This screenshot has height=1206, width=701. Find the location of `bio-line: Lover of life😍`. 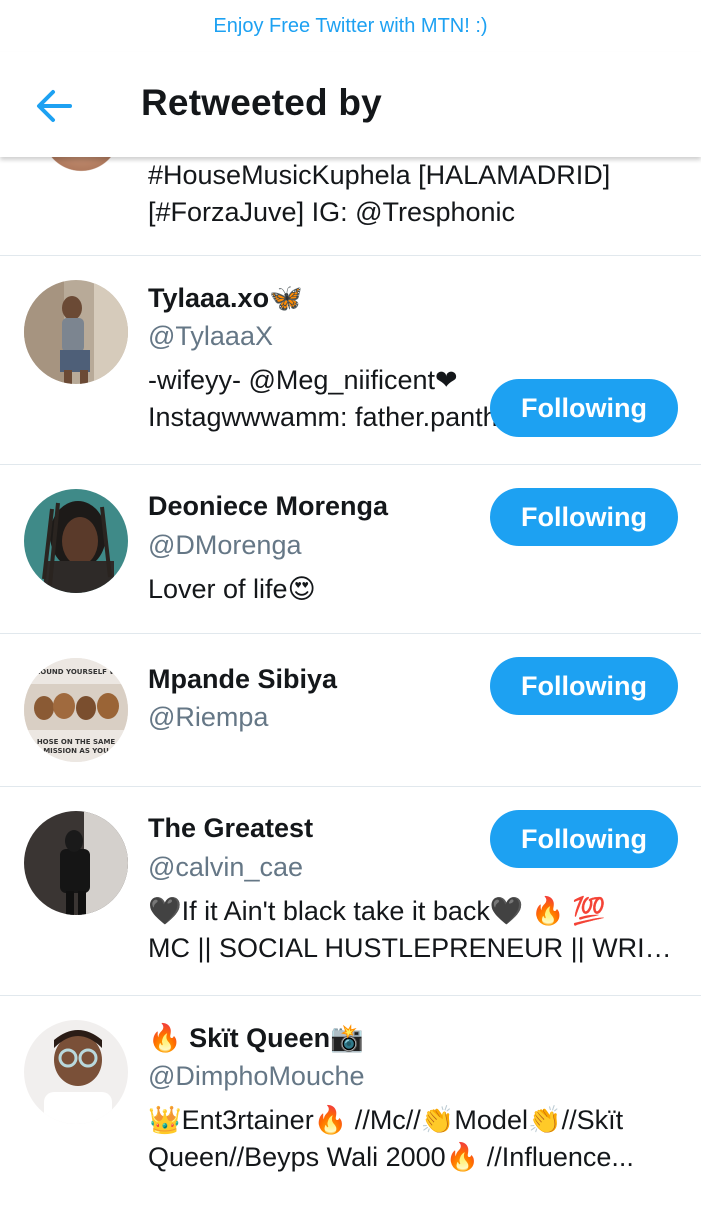

bio-line: Lover of life😍 is located at coordinates (232, 589).